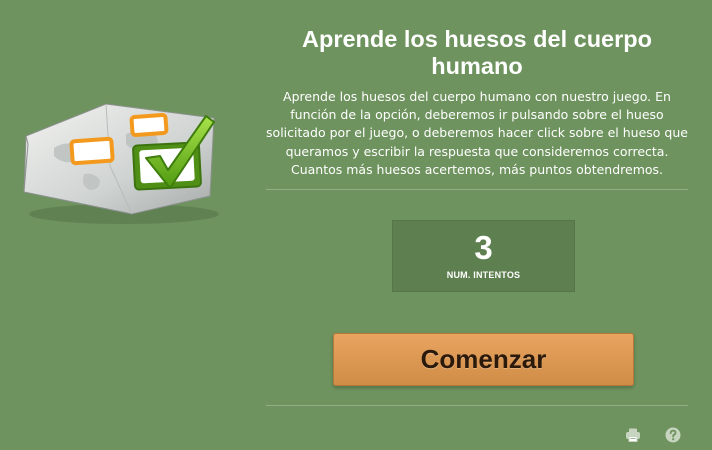 This screenshot has width=712, height=450. I want to click on attempts-label: NUM. INTENTOS, so click(483, 275).